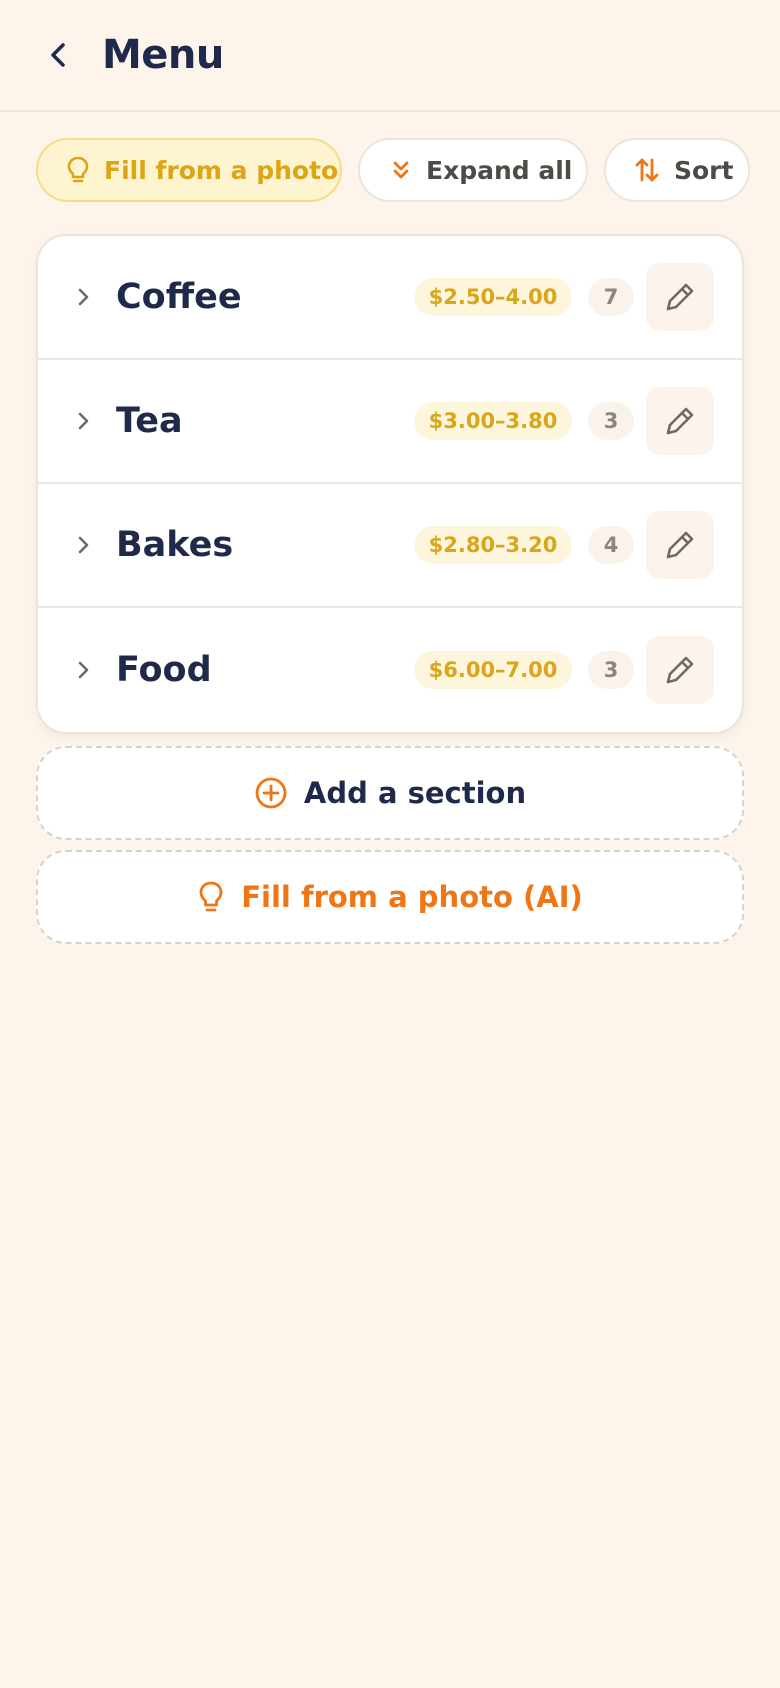 This screenshot has width=780, height=1688. I want to click on toolbar: Fill from a photo Expand all Sort, so click(393, 170).